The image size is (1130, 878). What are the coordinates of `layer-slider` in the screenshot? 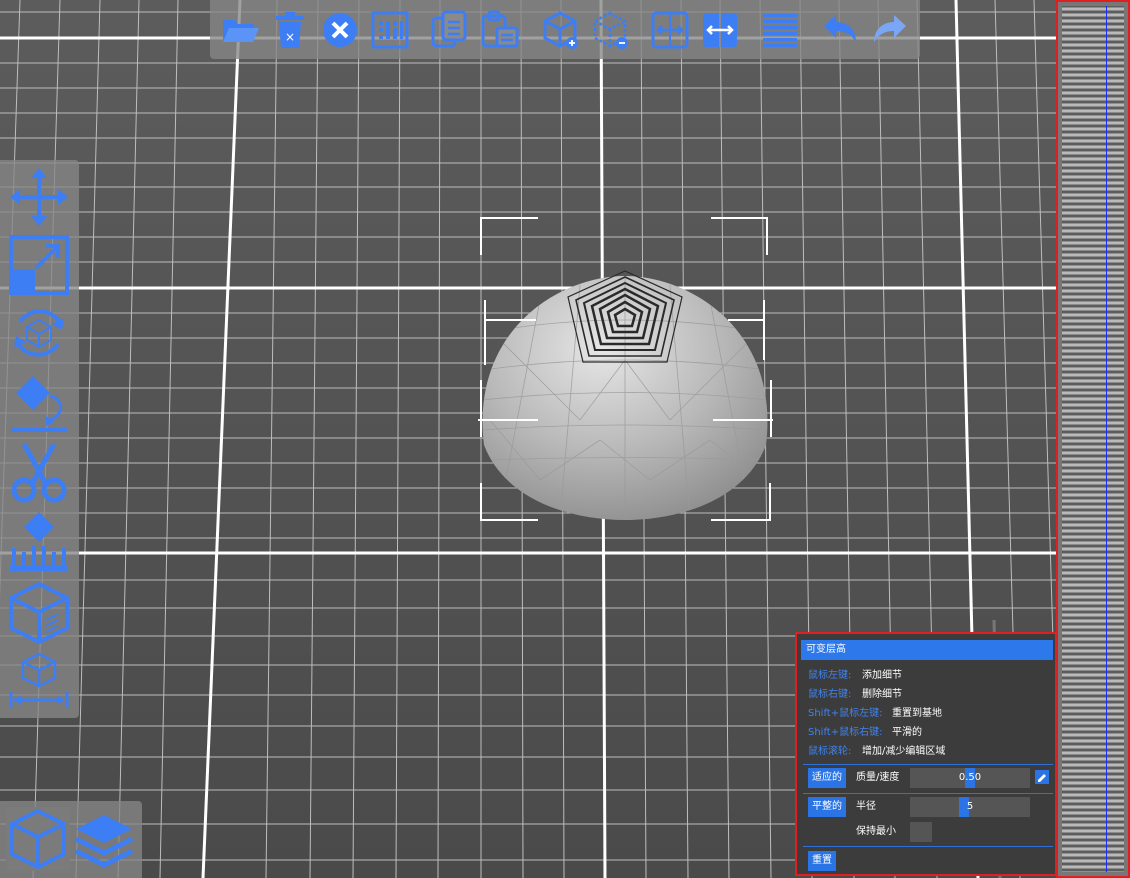 It's located at (1093, 439).